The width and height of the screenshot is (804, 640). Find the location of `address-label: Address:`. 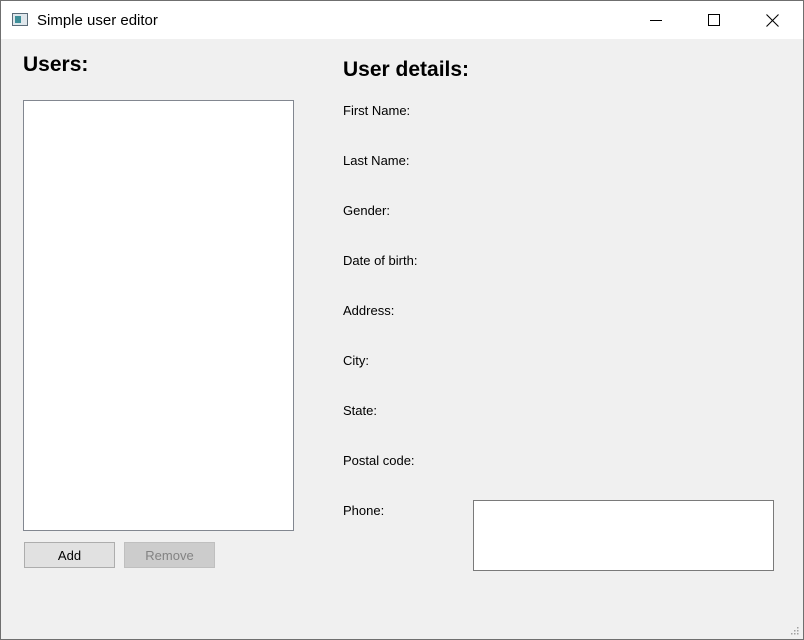

address-label: Address: is located at coordinates (369, 310).